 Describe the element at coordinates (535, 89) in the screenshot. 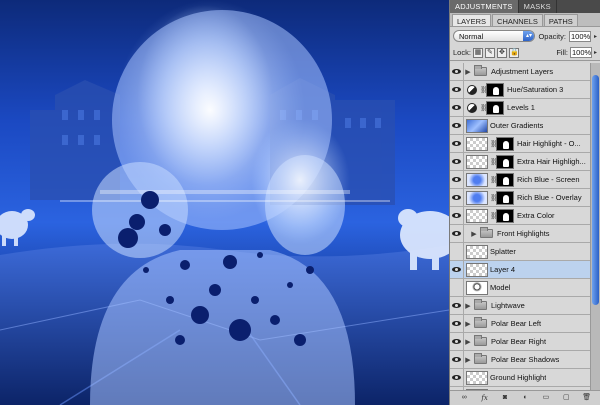

I see `layer-name: Hue/Saturation 3` at that location.